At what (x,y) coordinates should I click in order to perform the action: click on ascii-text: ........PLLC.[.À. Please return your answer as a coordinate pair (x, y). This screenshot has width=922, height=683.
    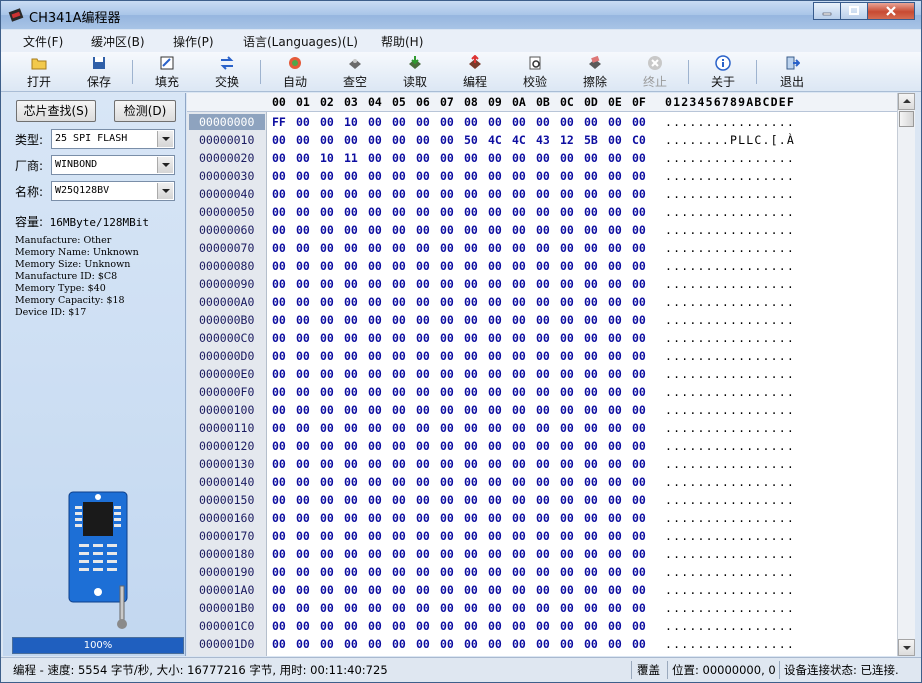
    Looking at the image, I should click on (730, 140).